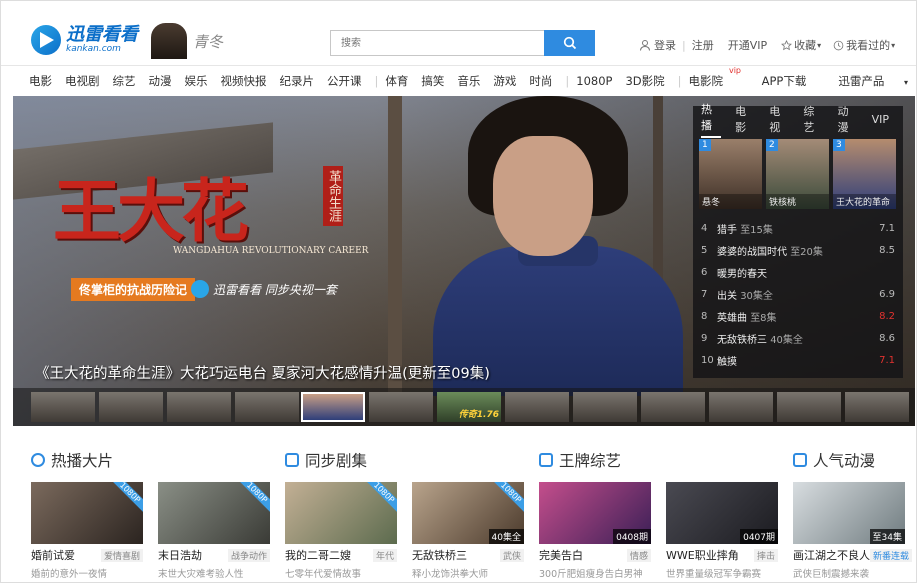 The height and width of the screenshot is (583, 917). Describe the element at coordinates (569, 43) in the screenshot. I see `search-button` at that location.